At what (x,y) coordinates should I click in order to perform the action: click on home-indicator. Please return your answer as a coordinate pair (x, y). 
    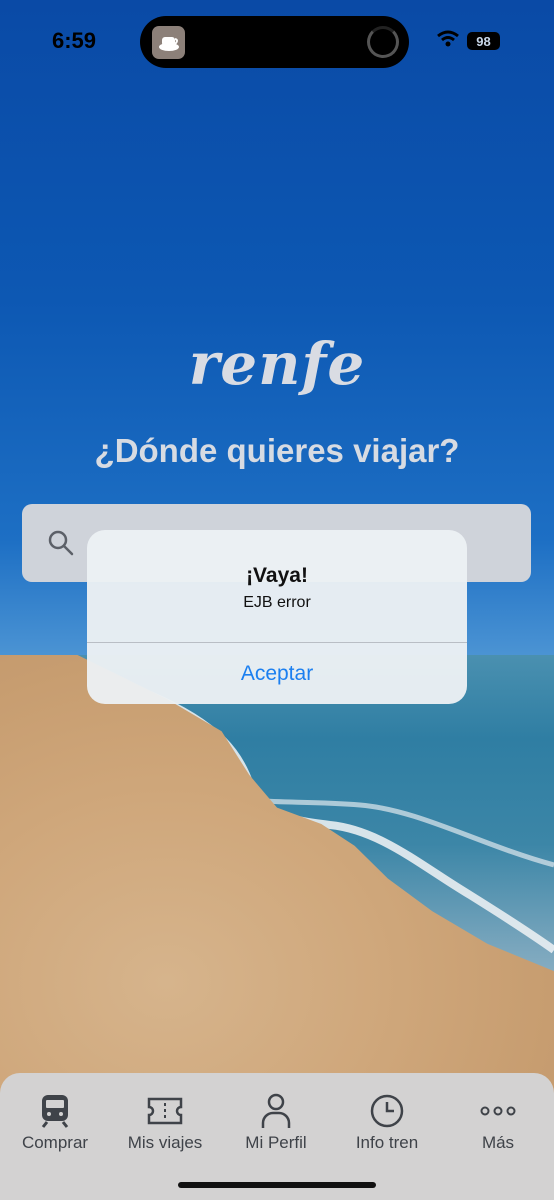
    Looking at the image, I should click on (277, 1185).